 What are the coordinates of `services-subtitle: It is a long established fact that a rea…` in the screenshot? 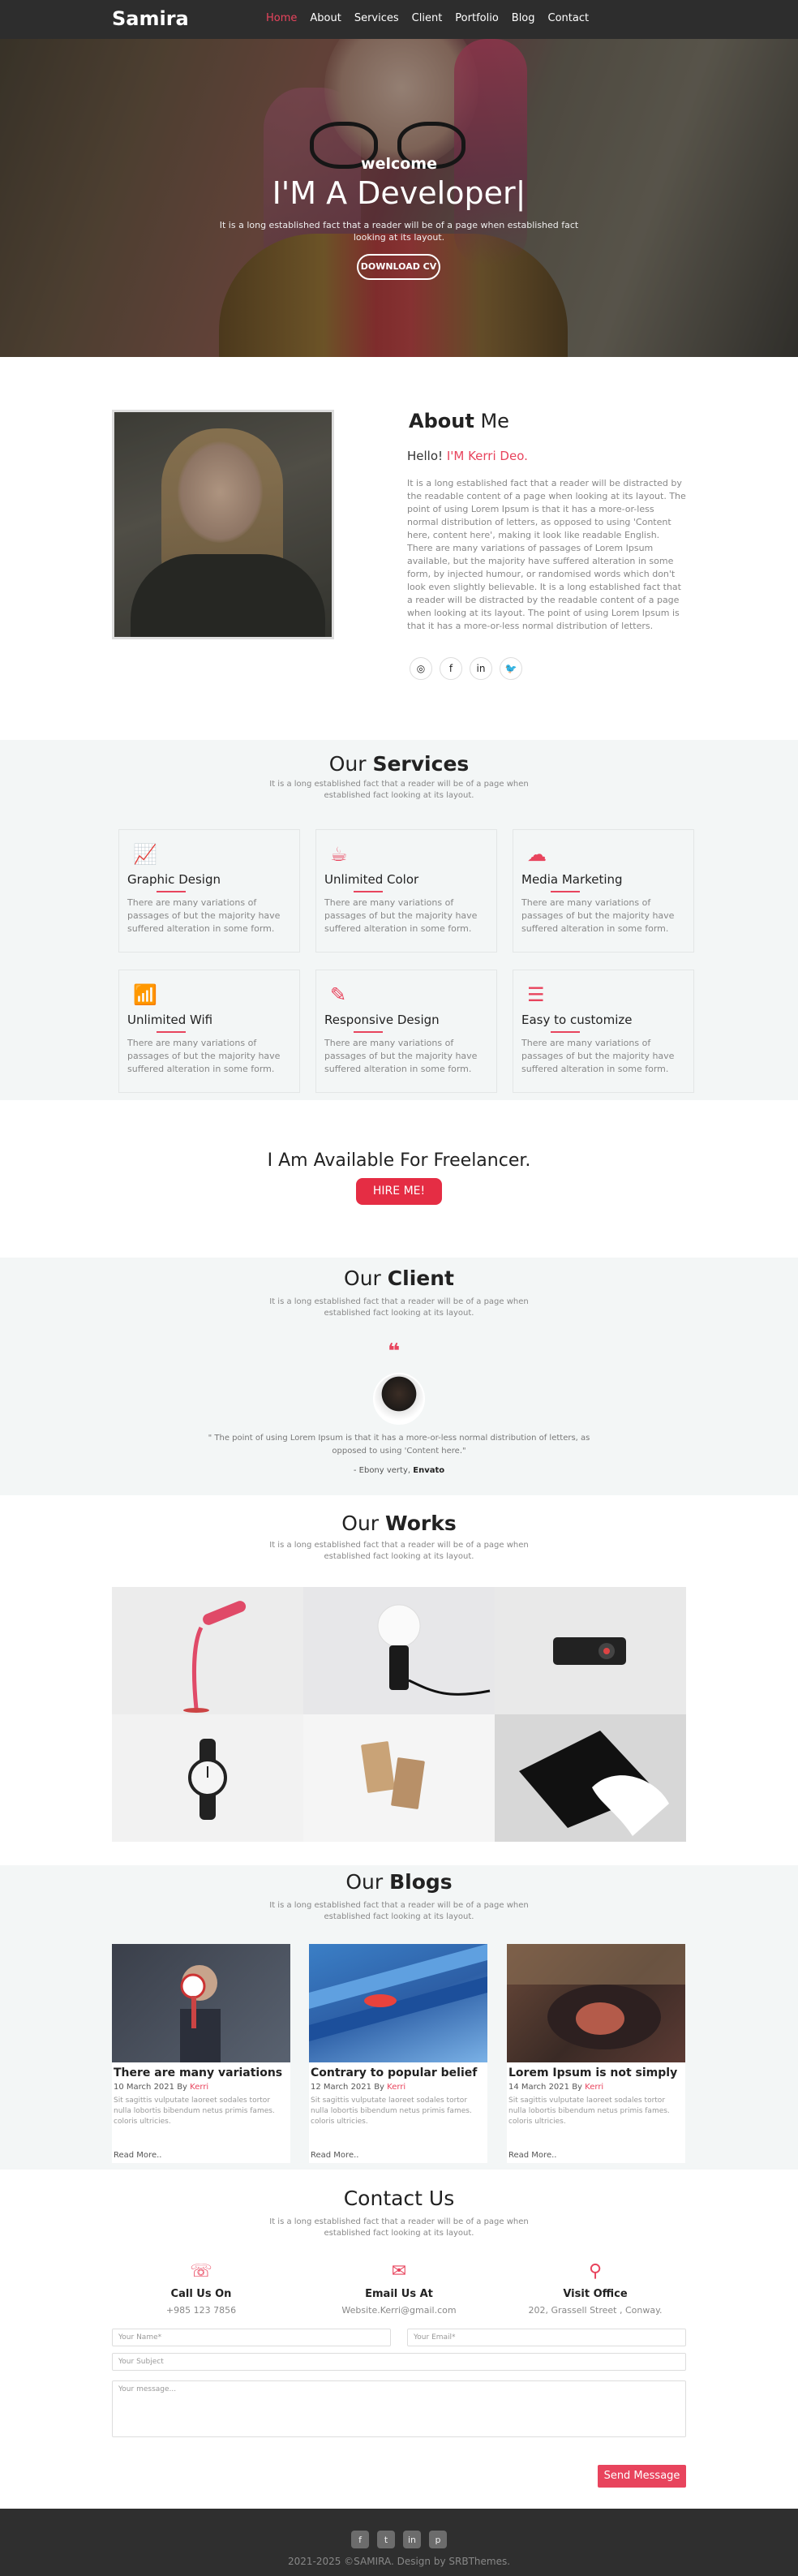 It's located at (399, 790).